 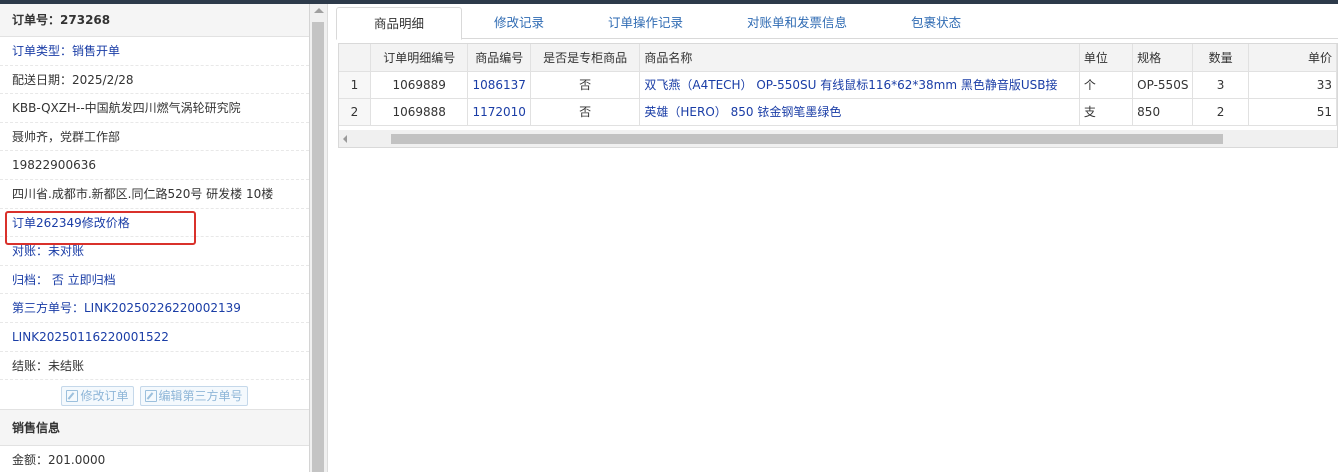 I want to click on order-number-value: 273268, so click(x=85, y=20).